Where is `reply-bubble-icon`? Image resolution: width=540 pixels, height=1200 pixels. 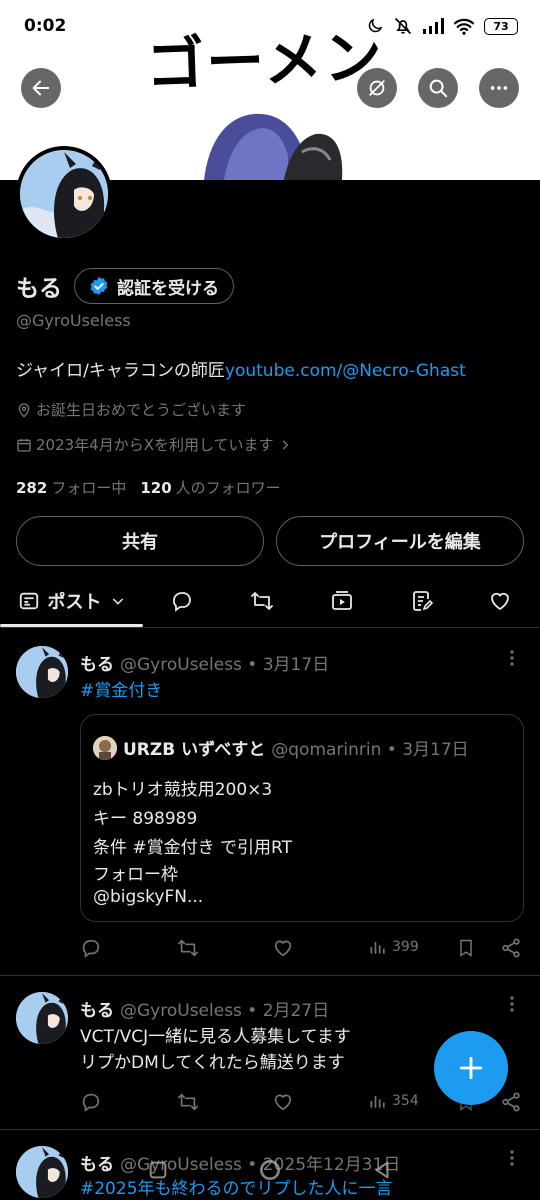
reply-bubble-icon is located at coordinates (182, 601).